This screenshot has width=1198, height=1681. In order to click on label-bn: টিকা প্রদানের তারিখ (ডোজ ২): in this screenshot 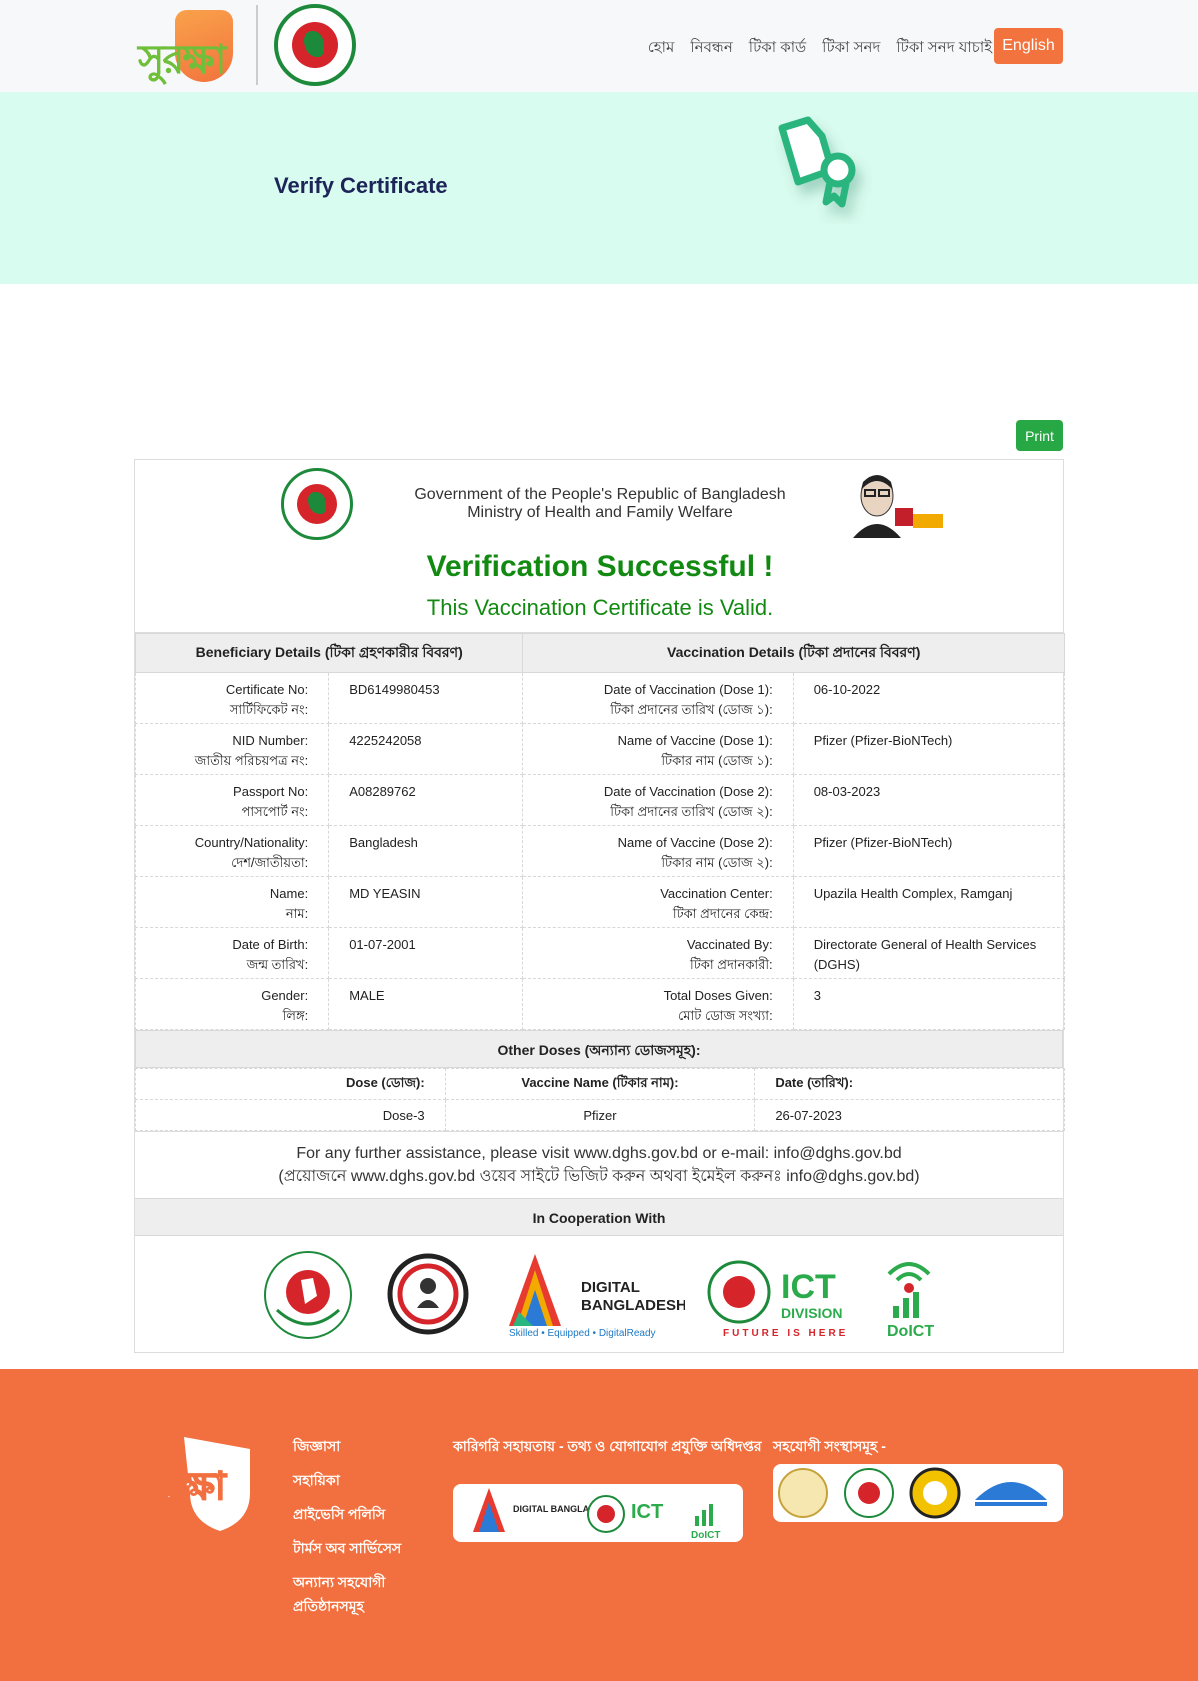, I will do `click(691, 811)`.